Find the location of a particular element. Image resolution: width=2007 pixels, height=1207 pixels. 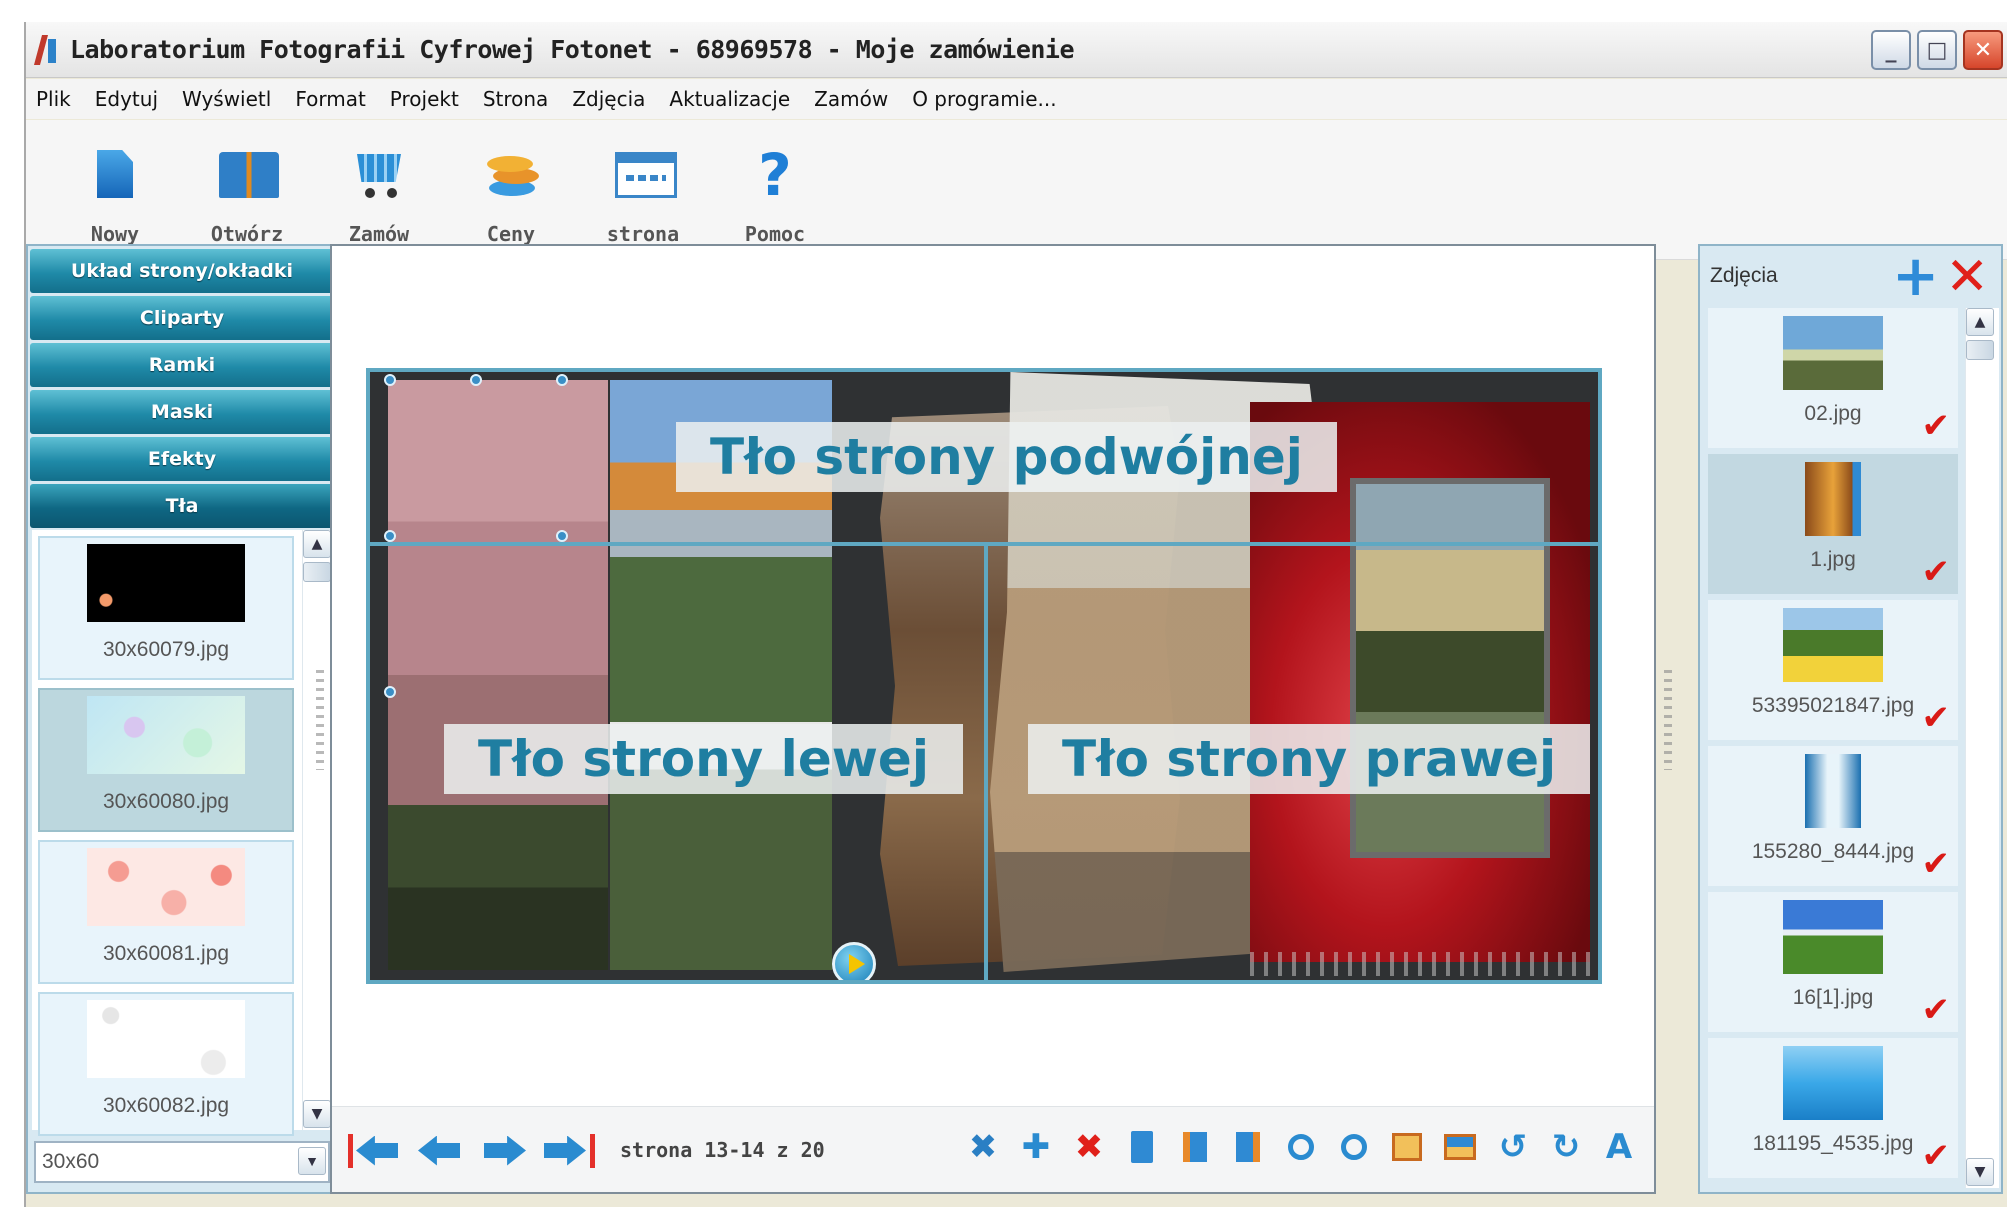

order-button: Zamów is located at coordinates (379, 185).